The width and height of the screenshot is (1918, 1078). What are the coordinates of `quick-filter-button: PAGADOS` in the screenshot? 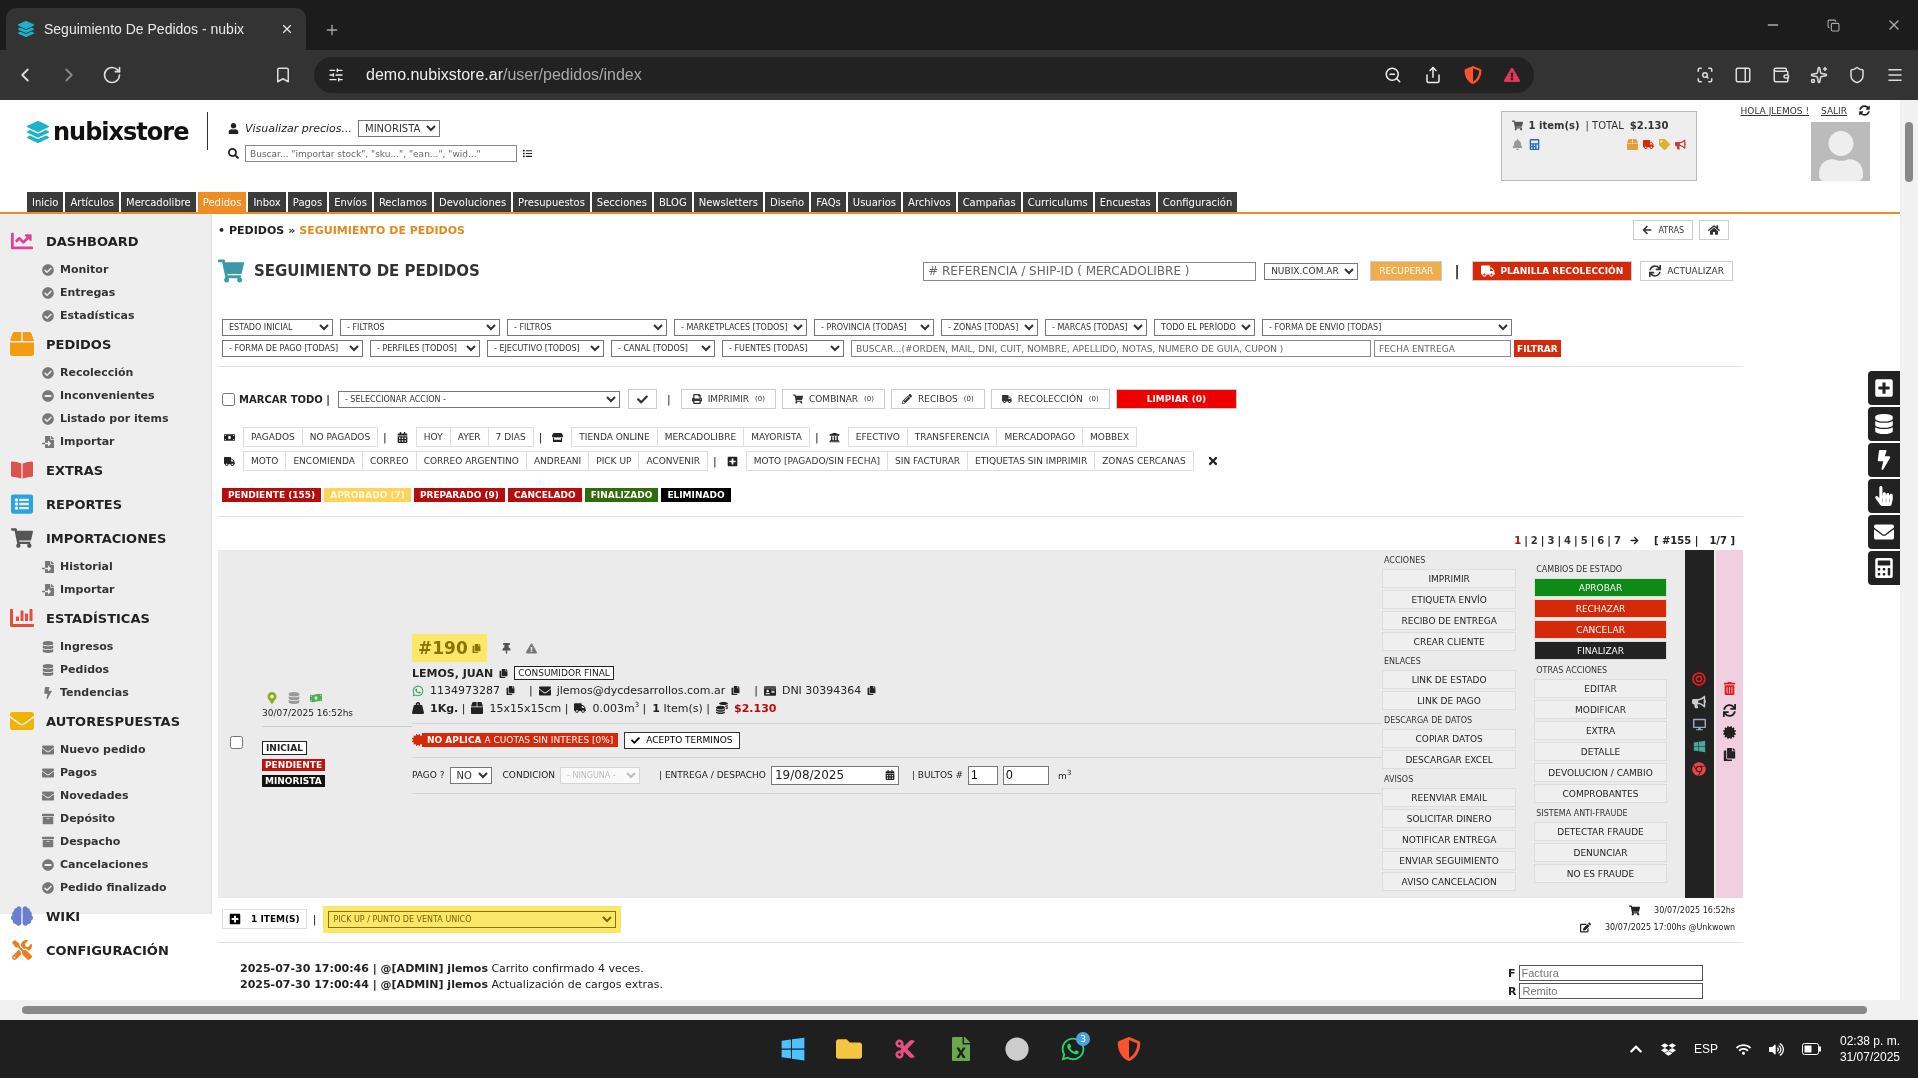 It's located at (273, 437).